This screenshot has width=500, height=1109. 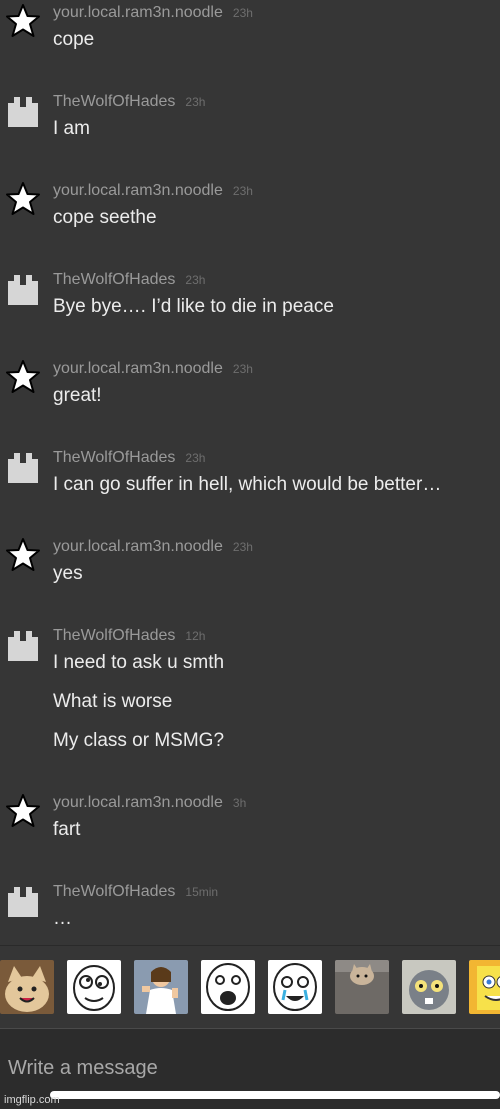 I want to click on message-timestamp: 15min, so click(x=202, y=892).